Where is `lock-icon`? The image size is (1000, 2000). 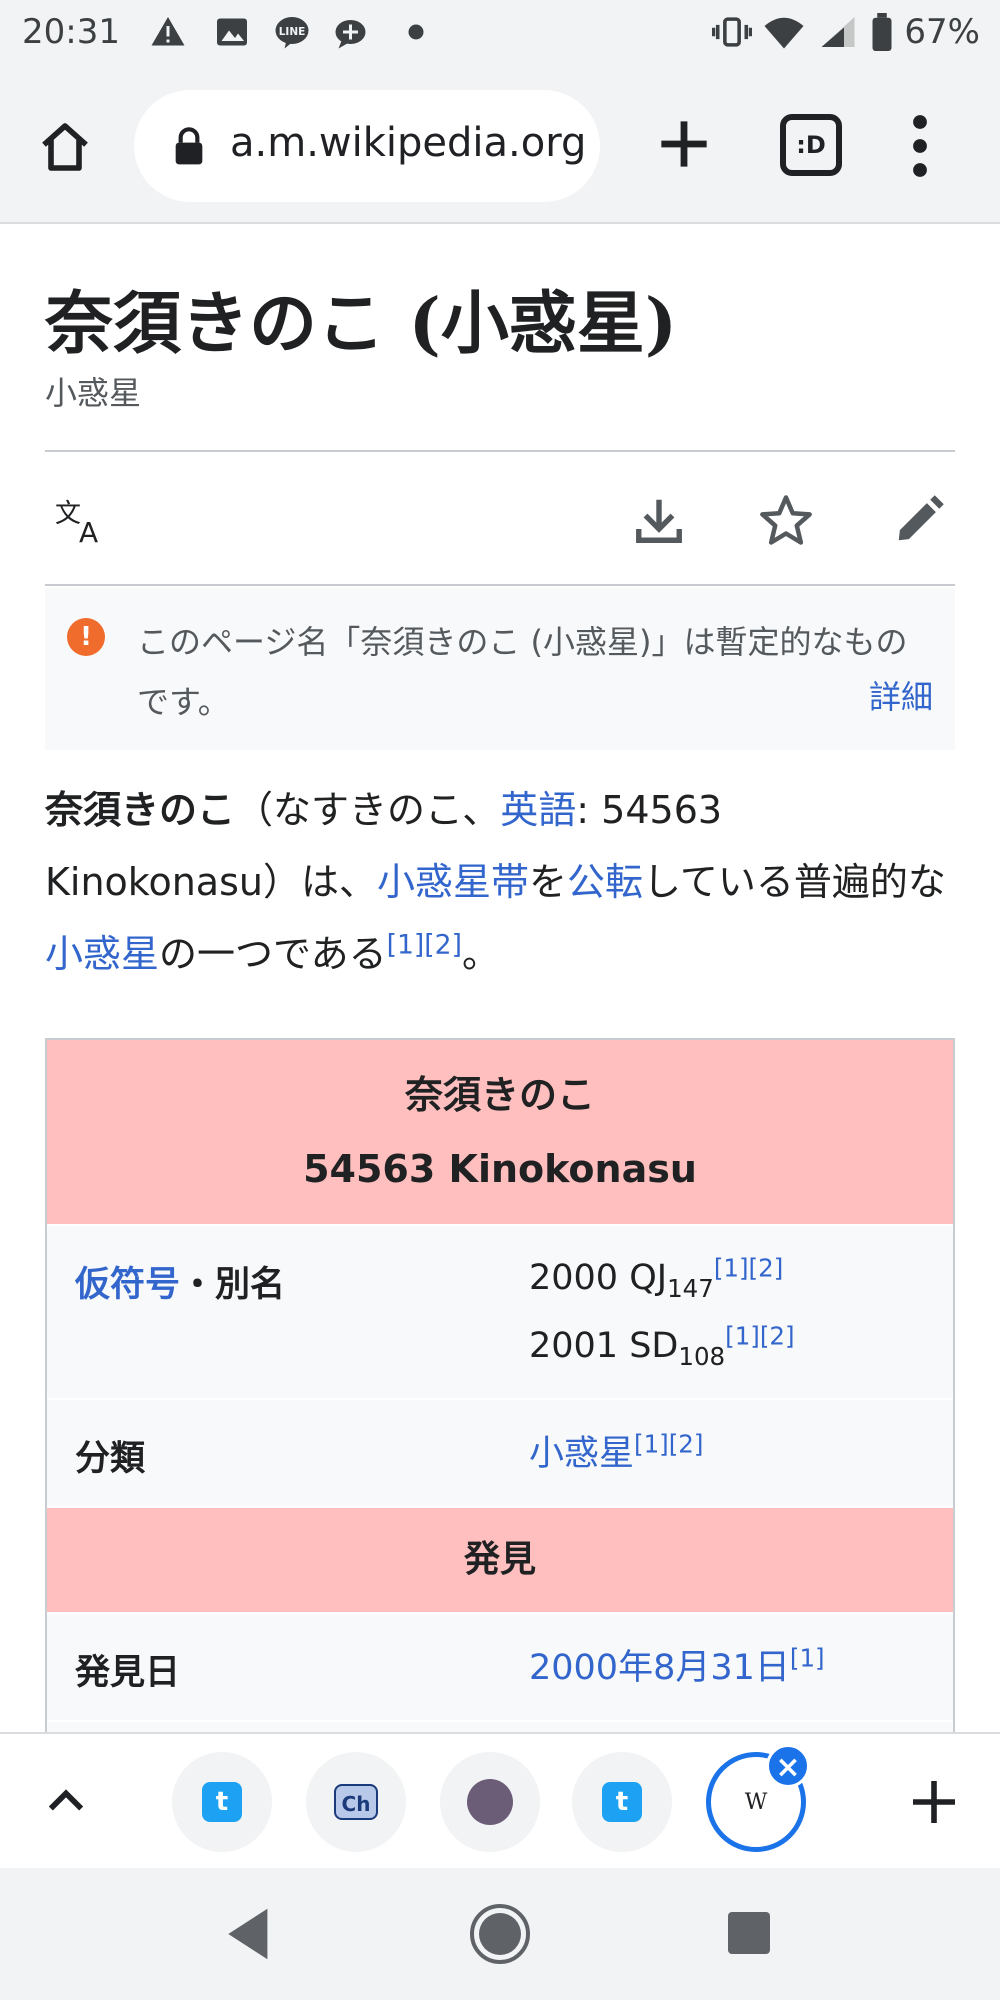 lock-icon is located at coordinates (189, 146).